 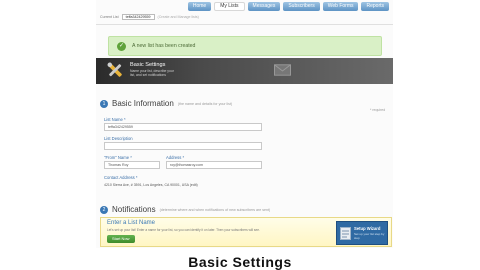 What do you see at coordinates (134, 209) in the screenshot?
I see `notifications-title: Notifications` at bounding box center [134, 209].